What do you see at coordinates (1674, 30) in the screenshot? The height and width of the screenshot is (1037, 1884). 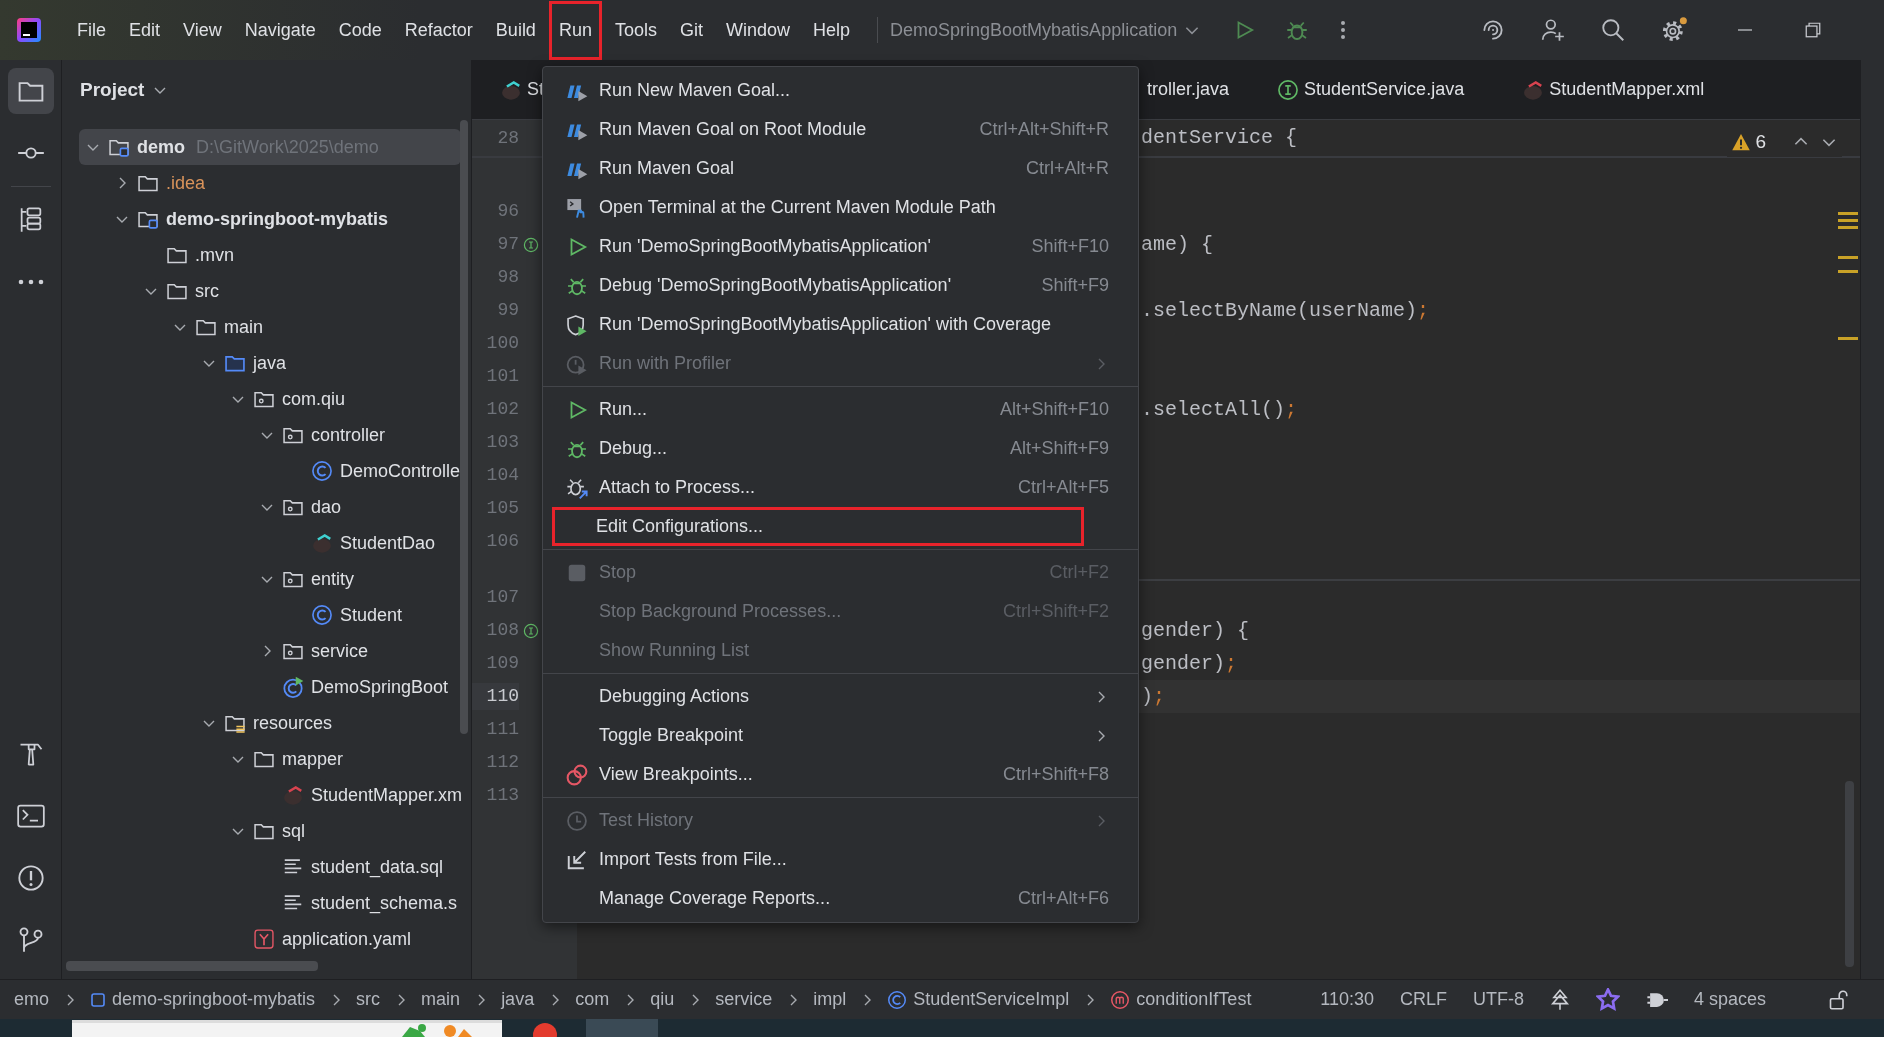 I see `settings-icon` at bounding box center [1674, 30].